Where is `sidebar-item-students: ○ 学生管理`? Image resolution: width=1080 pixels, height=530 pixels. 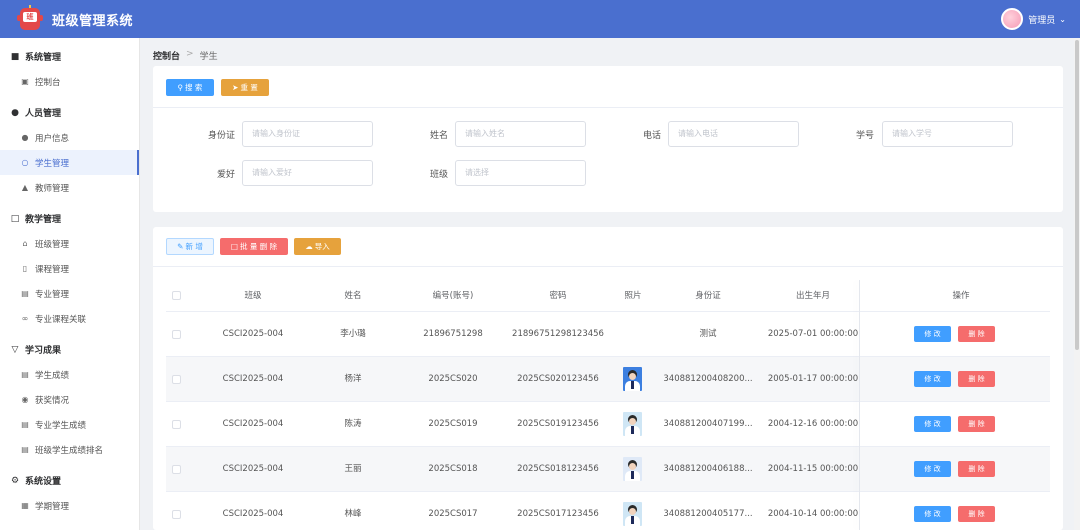
sidebar-item-students: ○ 学生管理 is located at coordinates (69, 162).